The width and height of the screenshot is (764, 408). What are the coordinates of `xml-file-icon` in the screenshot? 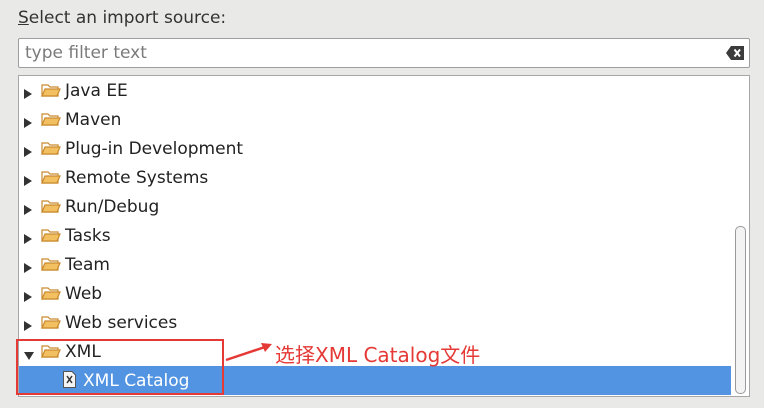 It's located at (69, 379).